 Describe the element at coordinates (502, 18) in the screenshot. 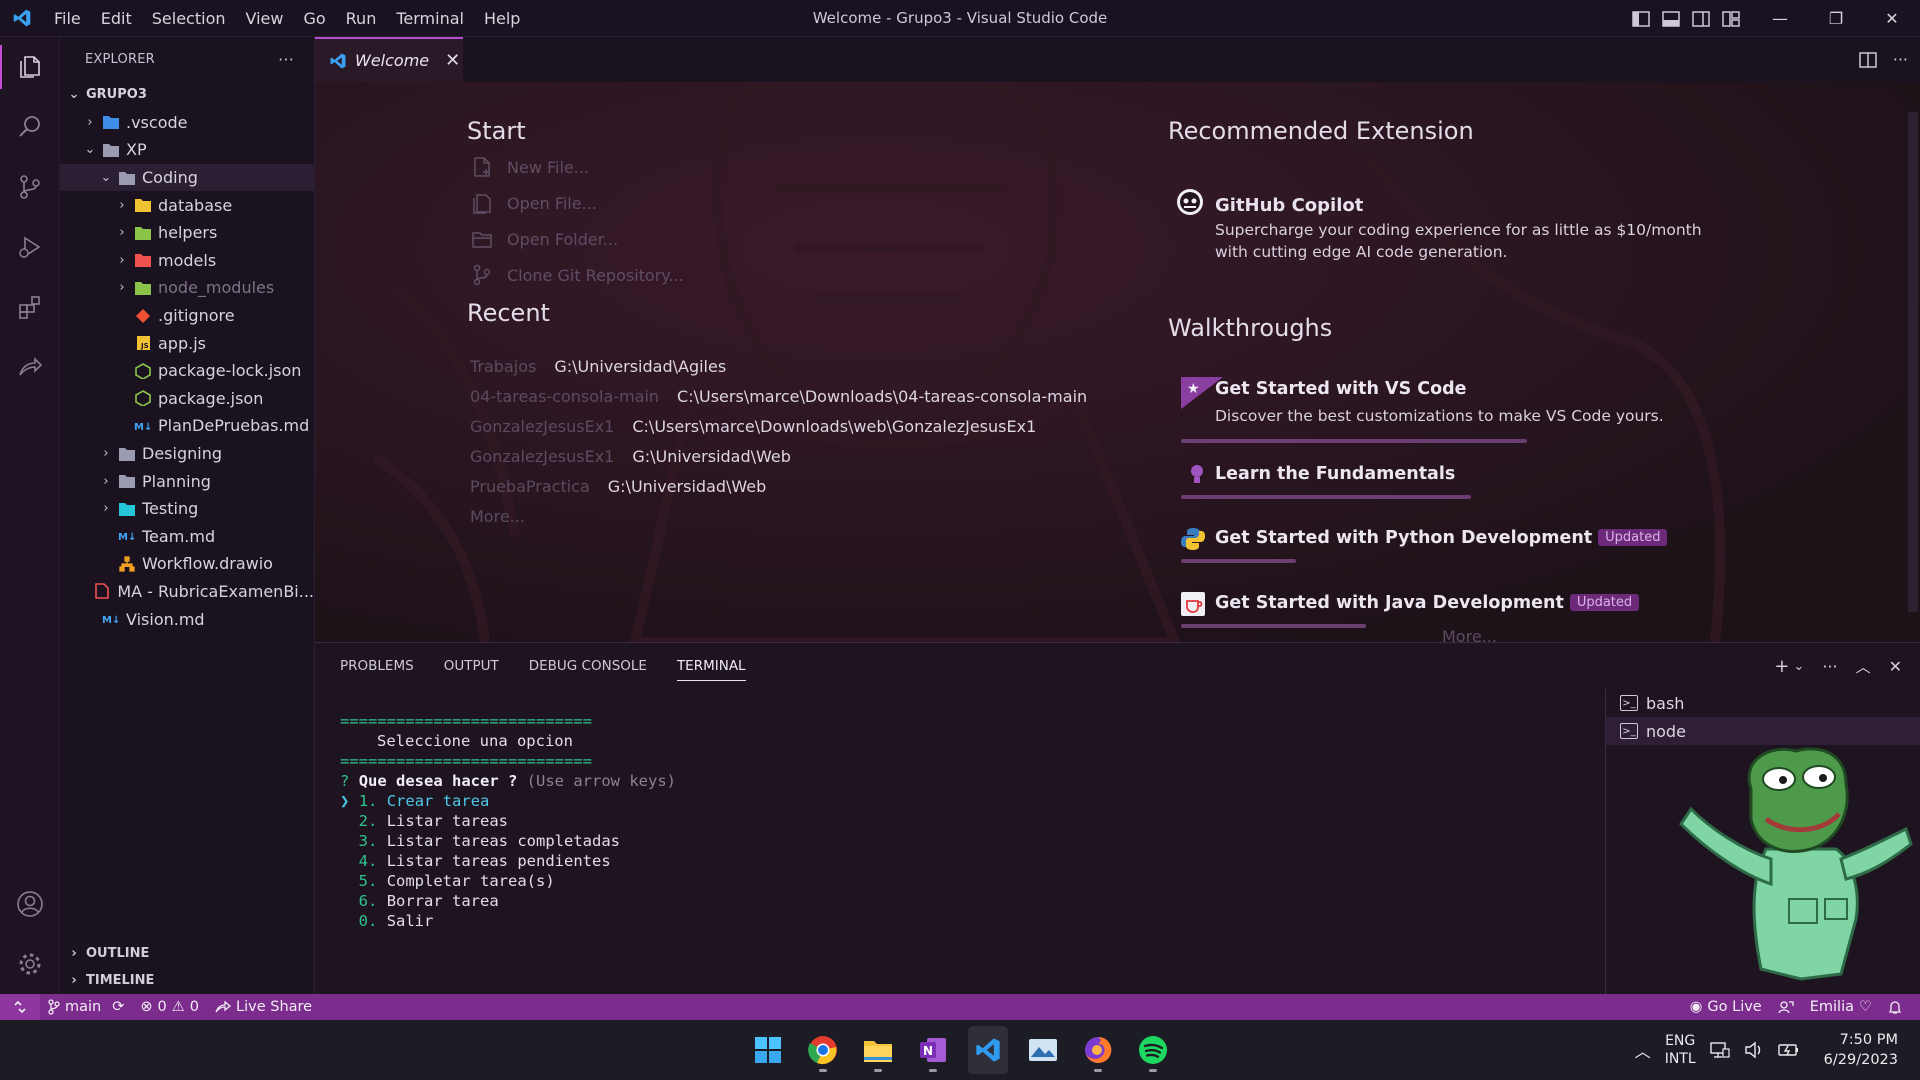

I see `menu-help: Help` at that location.